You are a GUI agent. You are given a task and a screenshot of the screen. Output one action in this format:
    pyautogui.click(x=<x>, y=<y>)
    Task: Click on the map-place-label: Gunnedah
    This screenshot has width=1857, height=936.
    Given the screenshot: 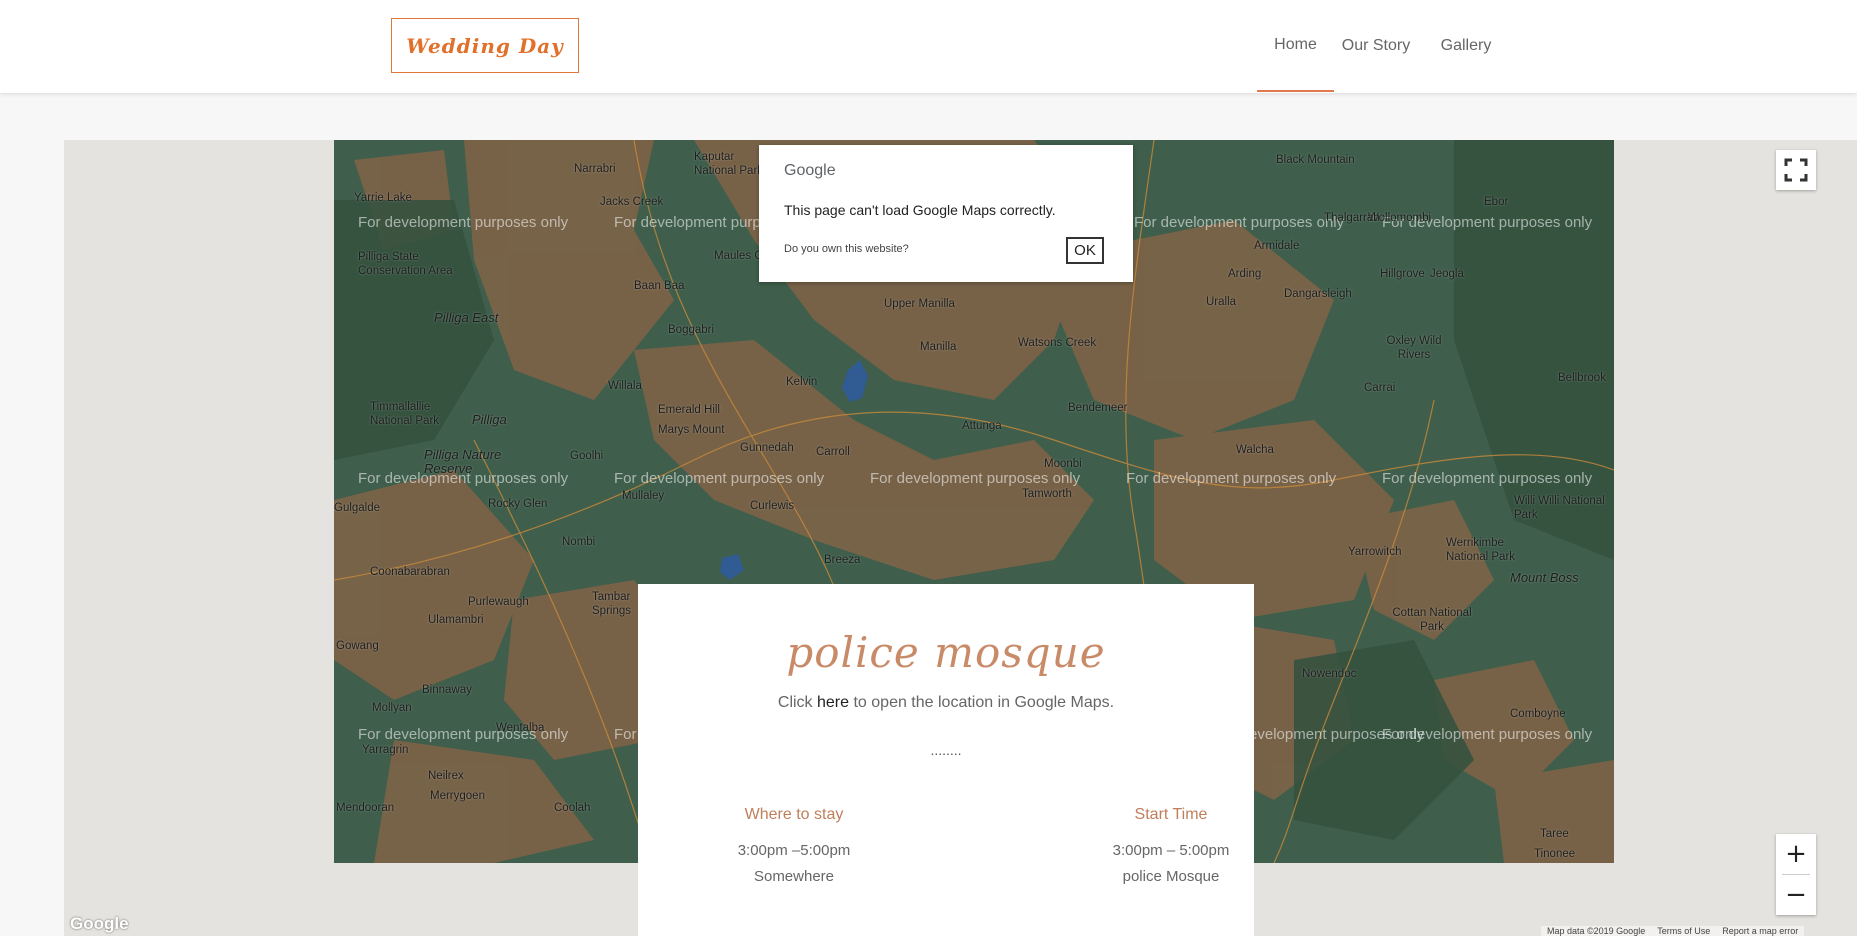 What is the action you would take?
    pyautogui.click(x=767, y=448)
    